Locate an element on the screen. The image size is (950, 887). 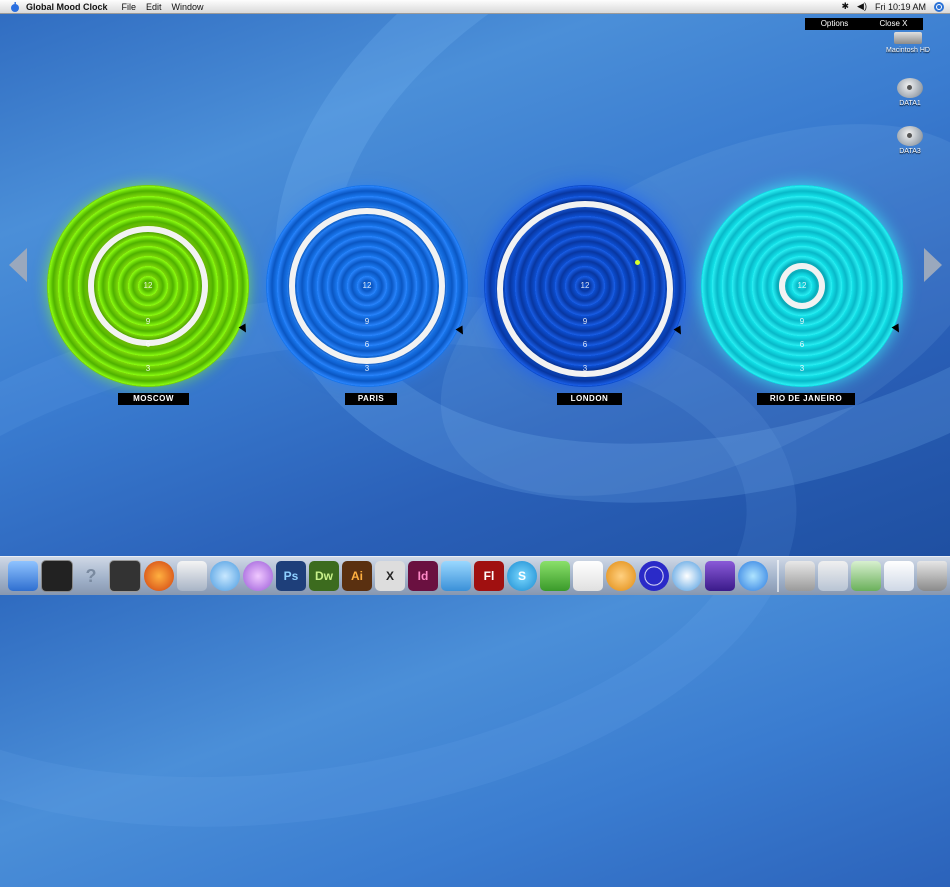
desktop-icon-data3: DATA3 is located at coordinates (910, 140).